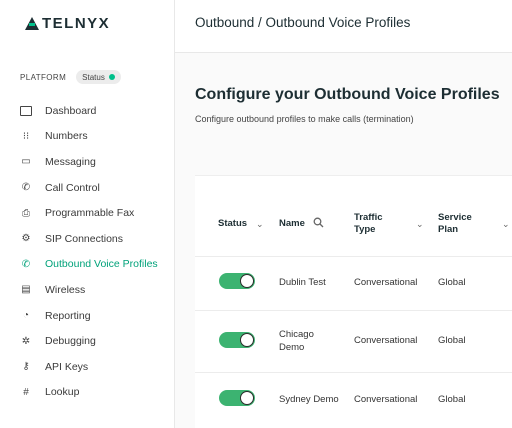 The image size is (512, 428). I want to click on reporting-icon: ◔, so click(26, 316).